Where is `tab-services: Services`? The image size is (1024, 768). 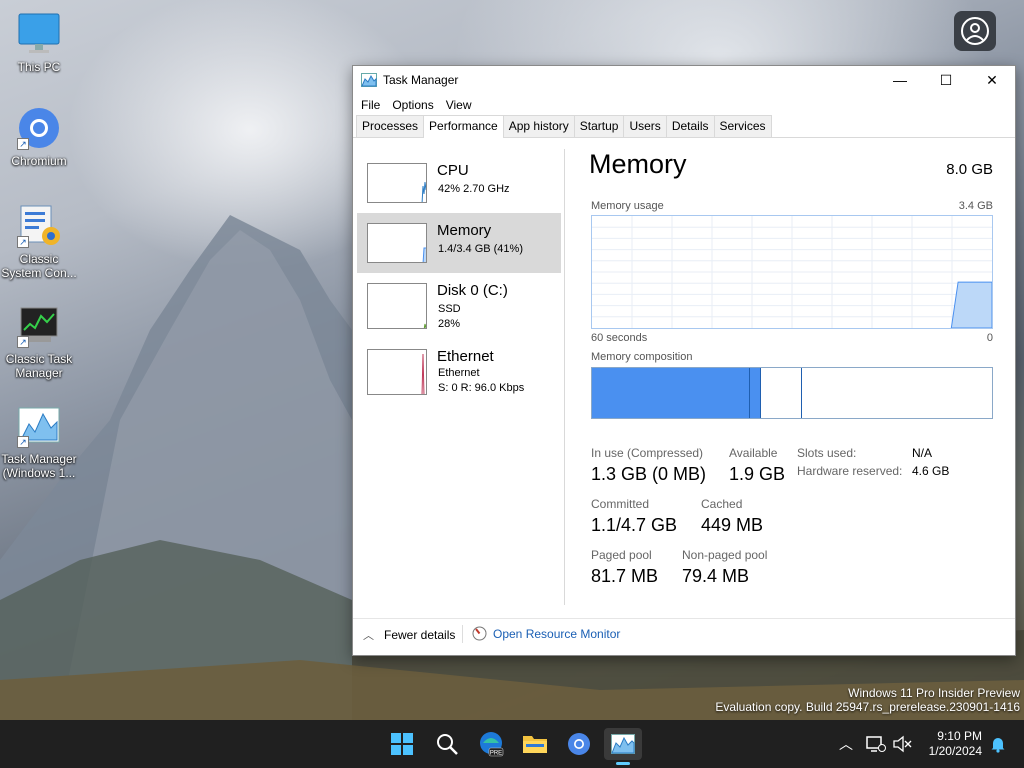 tab-services: Services is located at coordinates (742, 126).